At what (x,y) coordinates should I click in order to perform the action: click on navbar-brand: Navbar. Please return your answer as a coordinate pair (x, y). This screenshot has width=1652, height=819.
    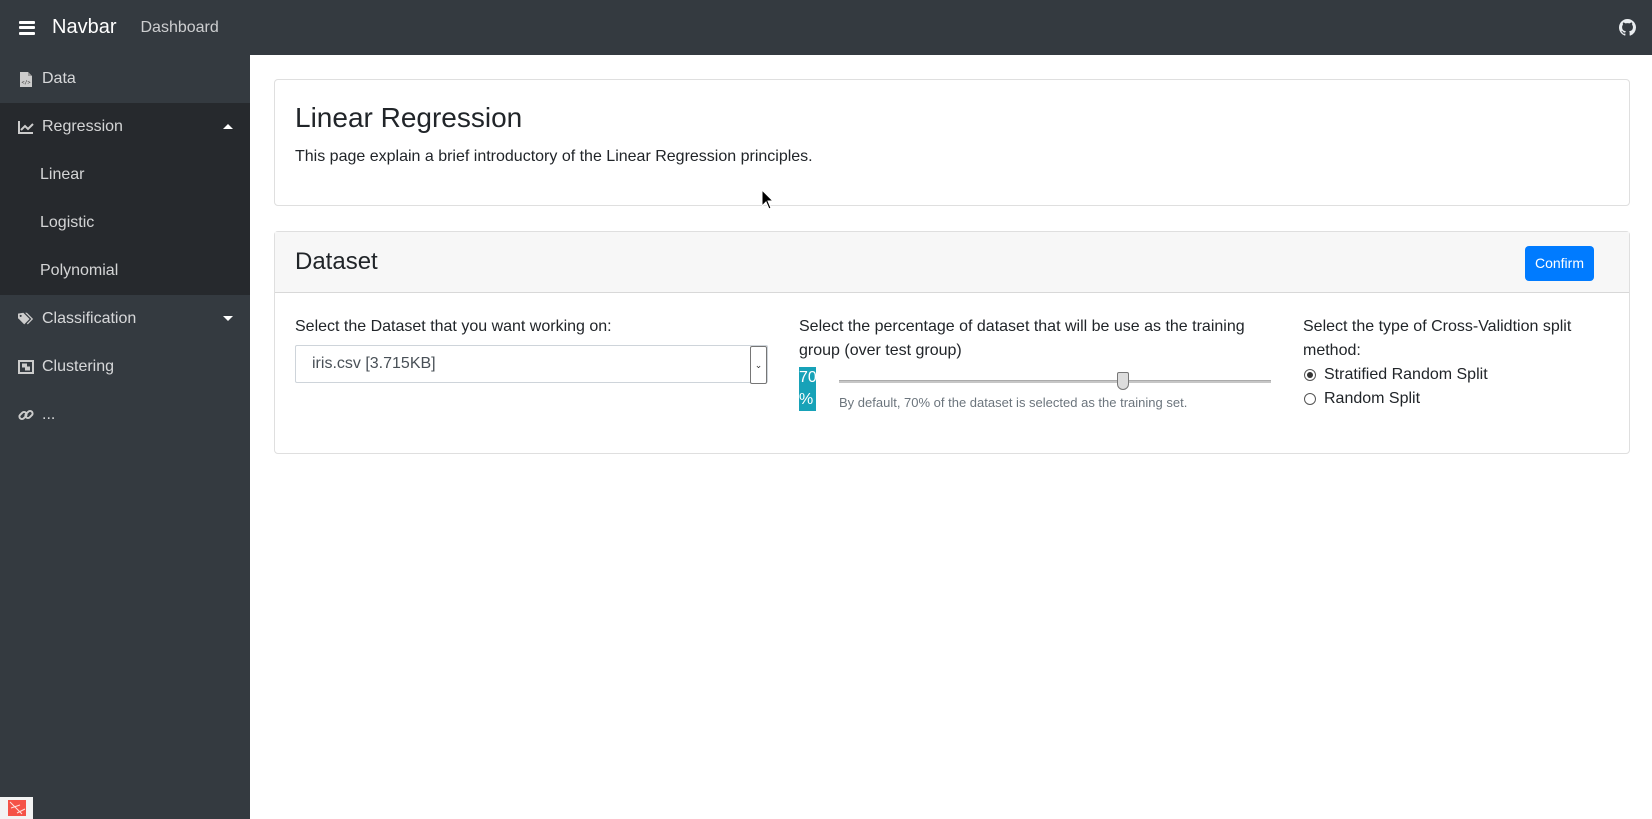
    Looking at the image, I should click on (84, 27).